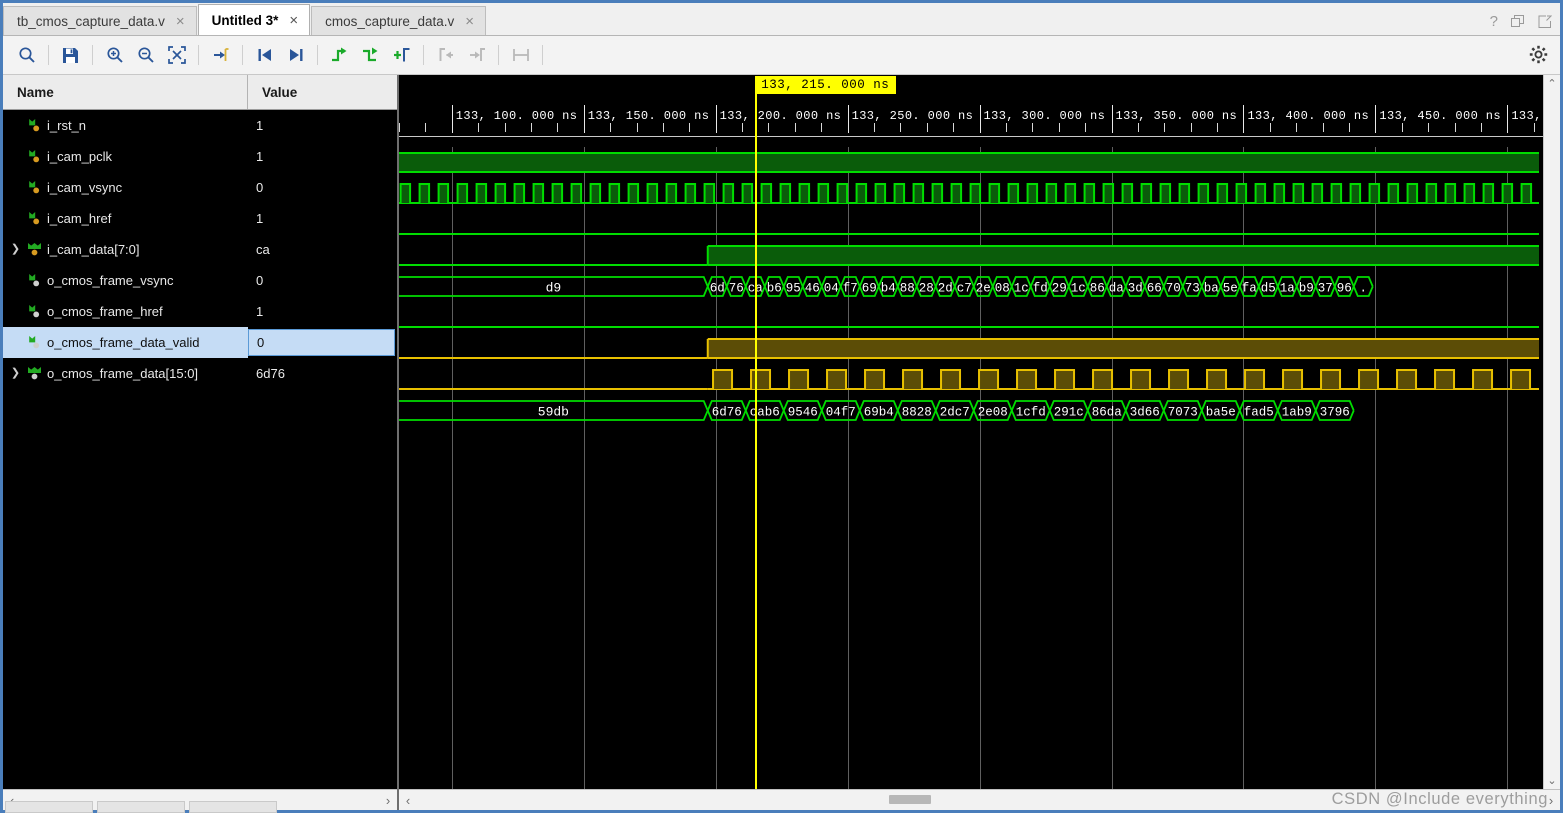  Describe the element at coordinates (125, 125) in the screenshot. I see `signal-name-cell: ❯i_rst_n` at that location.